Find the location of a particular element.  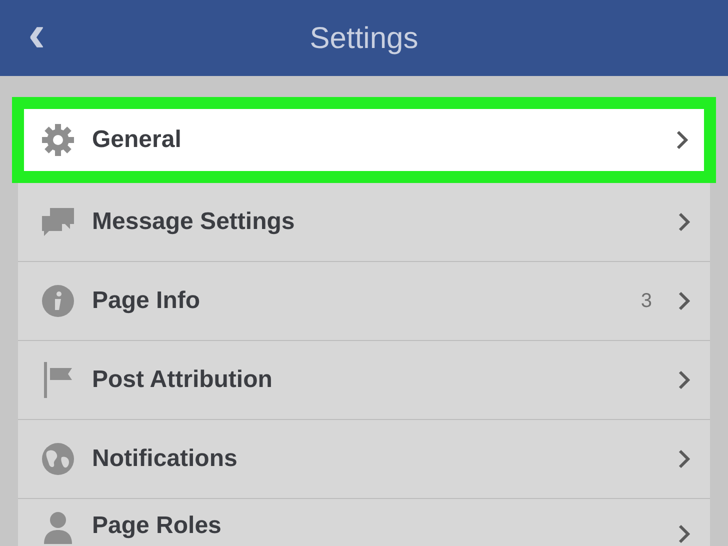

chat-bubbles-icon is located at coordinates (58, 222).